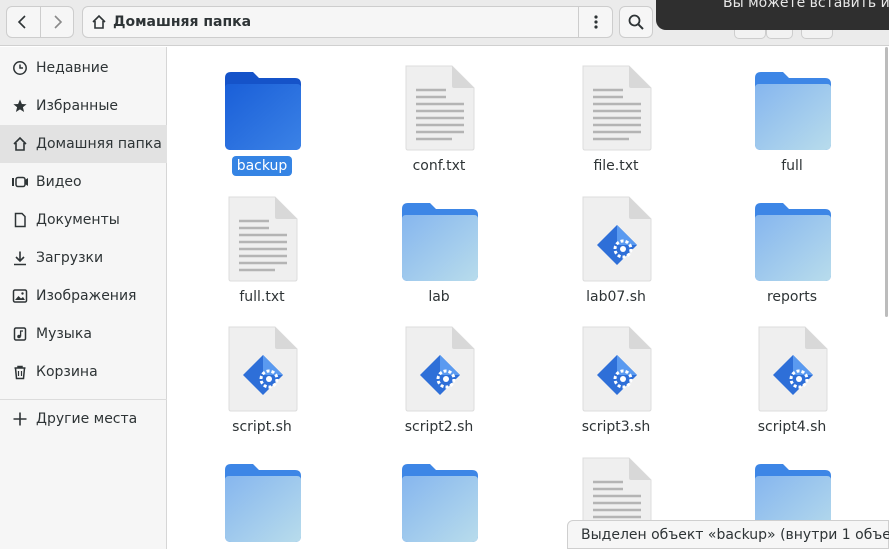 Image resolution: width=889 pixels, height=549 pixels. I want to click on file-name-label: full, so click(792, 166).